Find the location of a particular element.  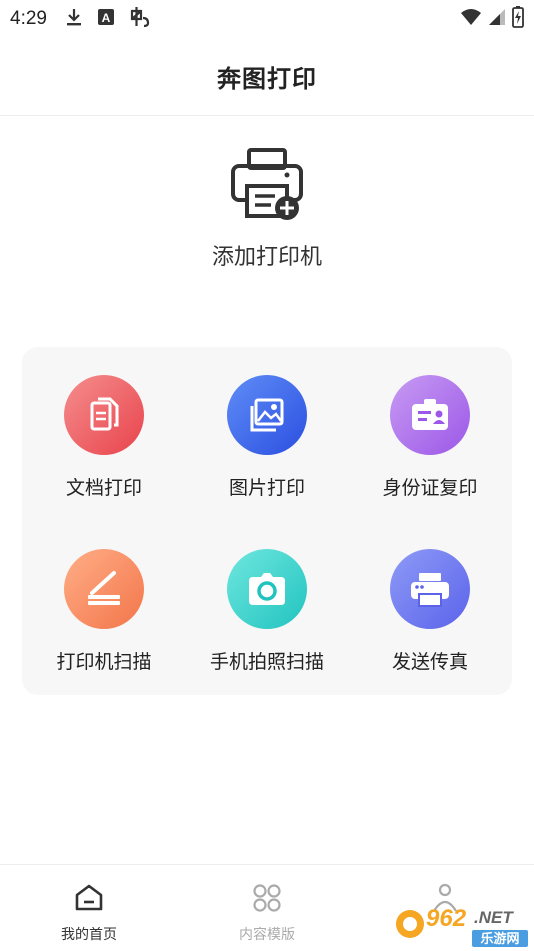

add-printer-label: 添加打印机 is located at coordinates (266, 256).